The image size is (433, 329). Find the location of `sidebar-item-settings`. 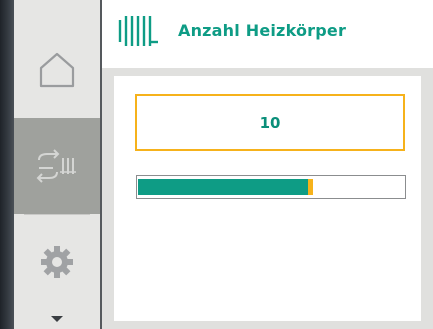

sidebar-item-settings is located at coordinates (57, 262).